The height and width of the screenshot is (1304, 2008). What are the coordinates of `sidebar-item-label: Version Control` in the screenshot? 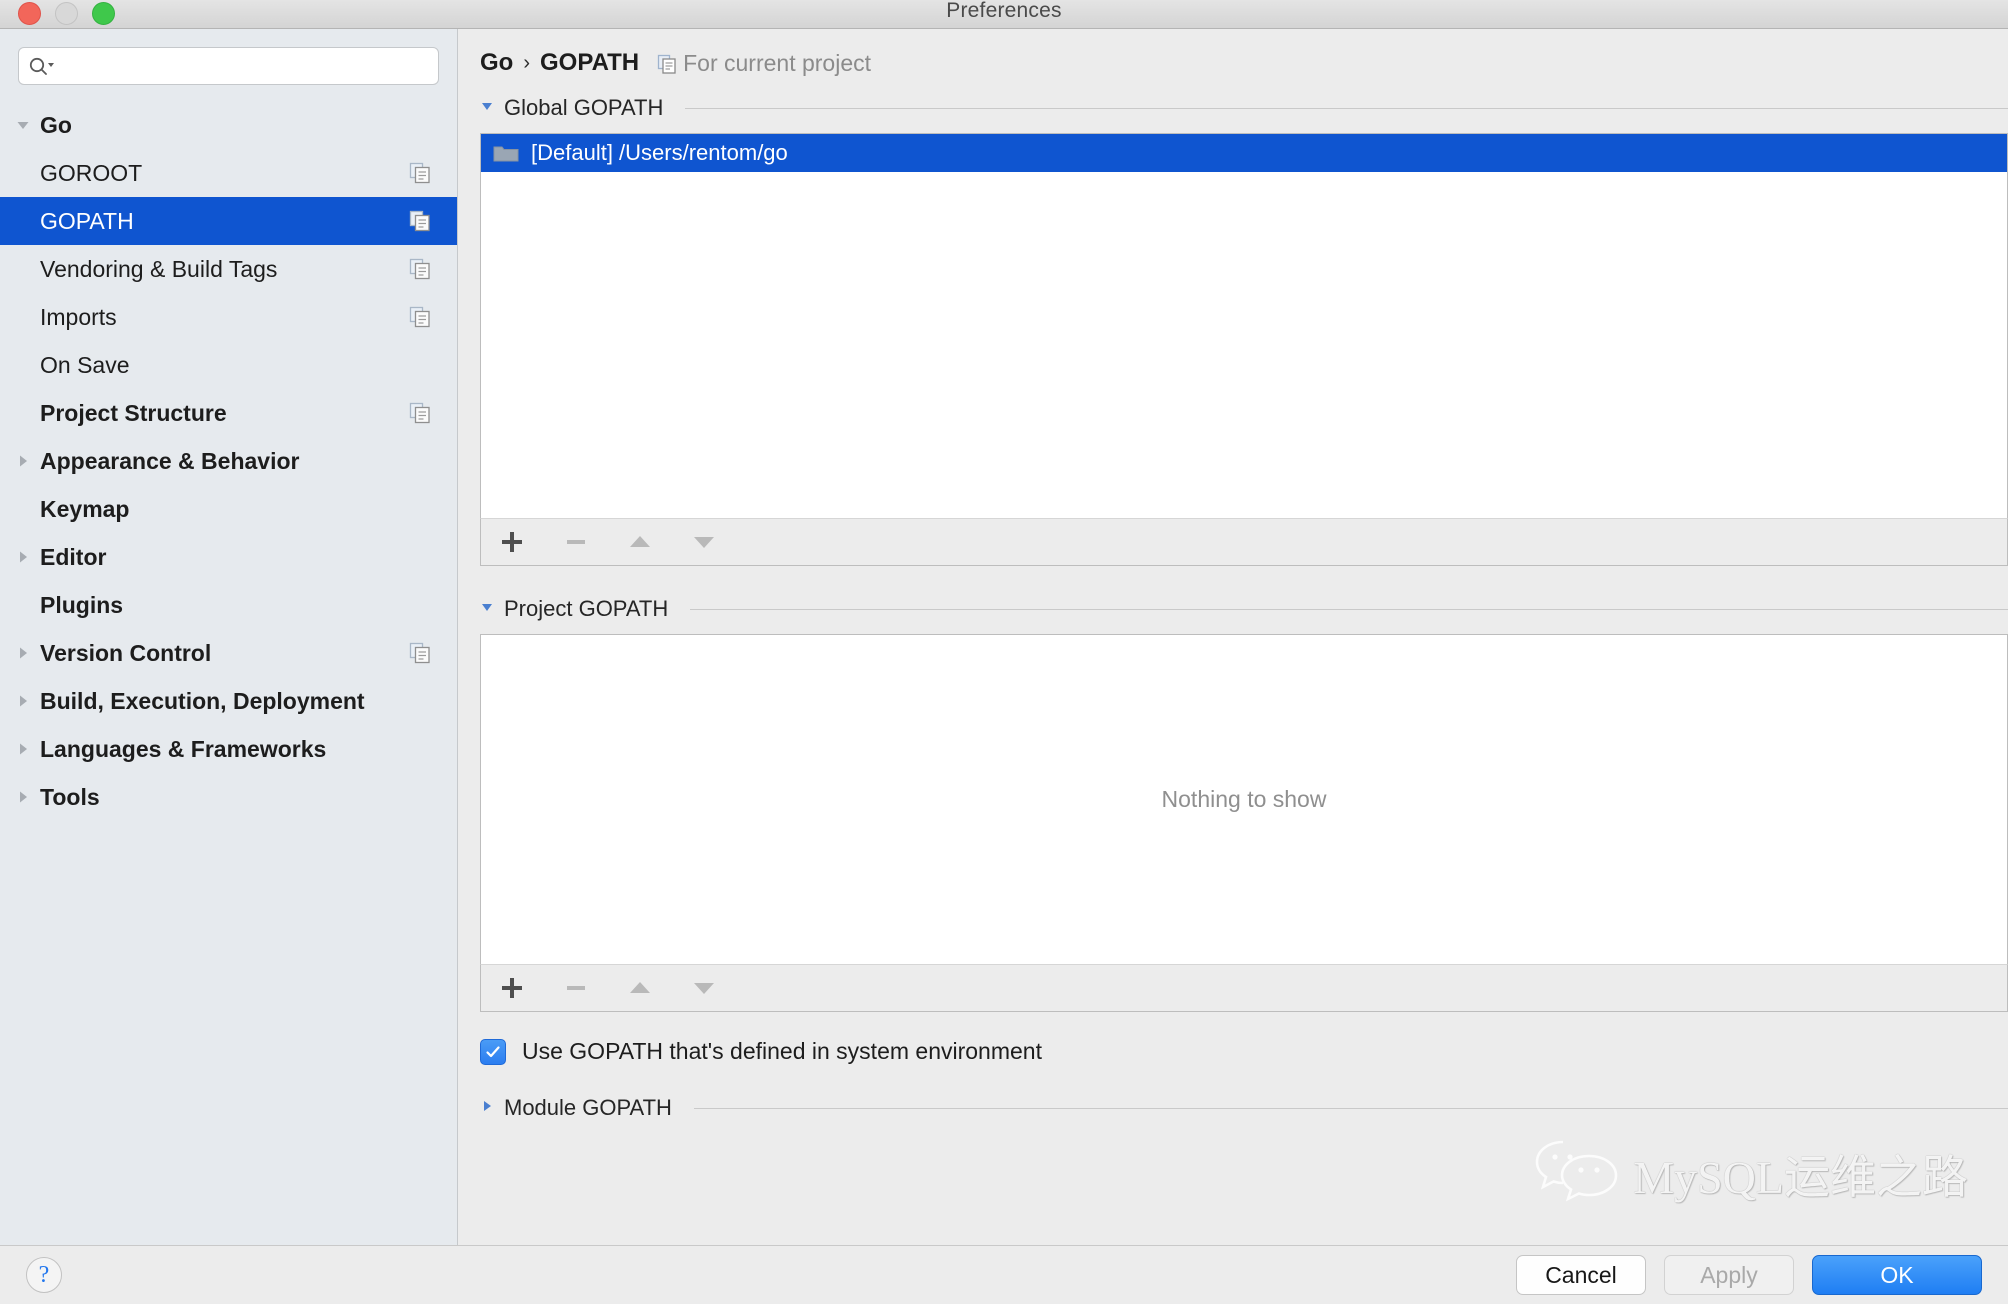 It's located at (126, 652).